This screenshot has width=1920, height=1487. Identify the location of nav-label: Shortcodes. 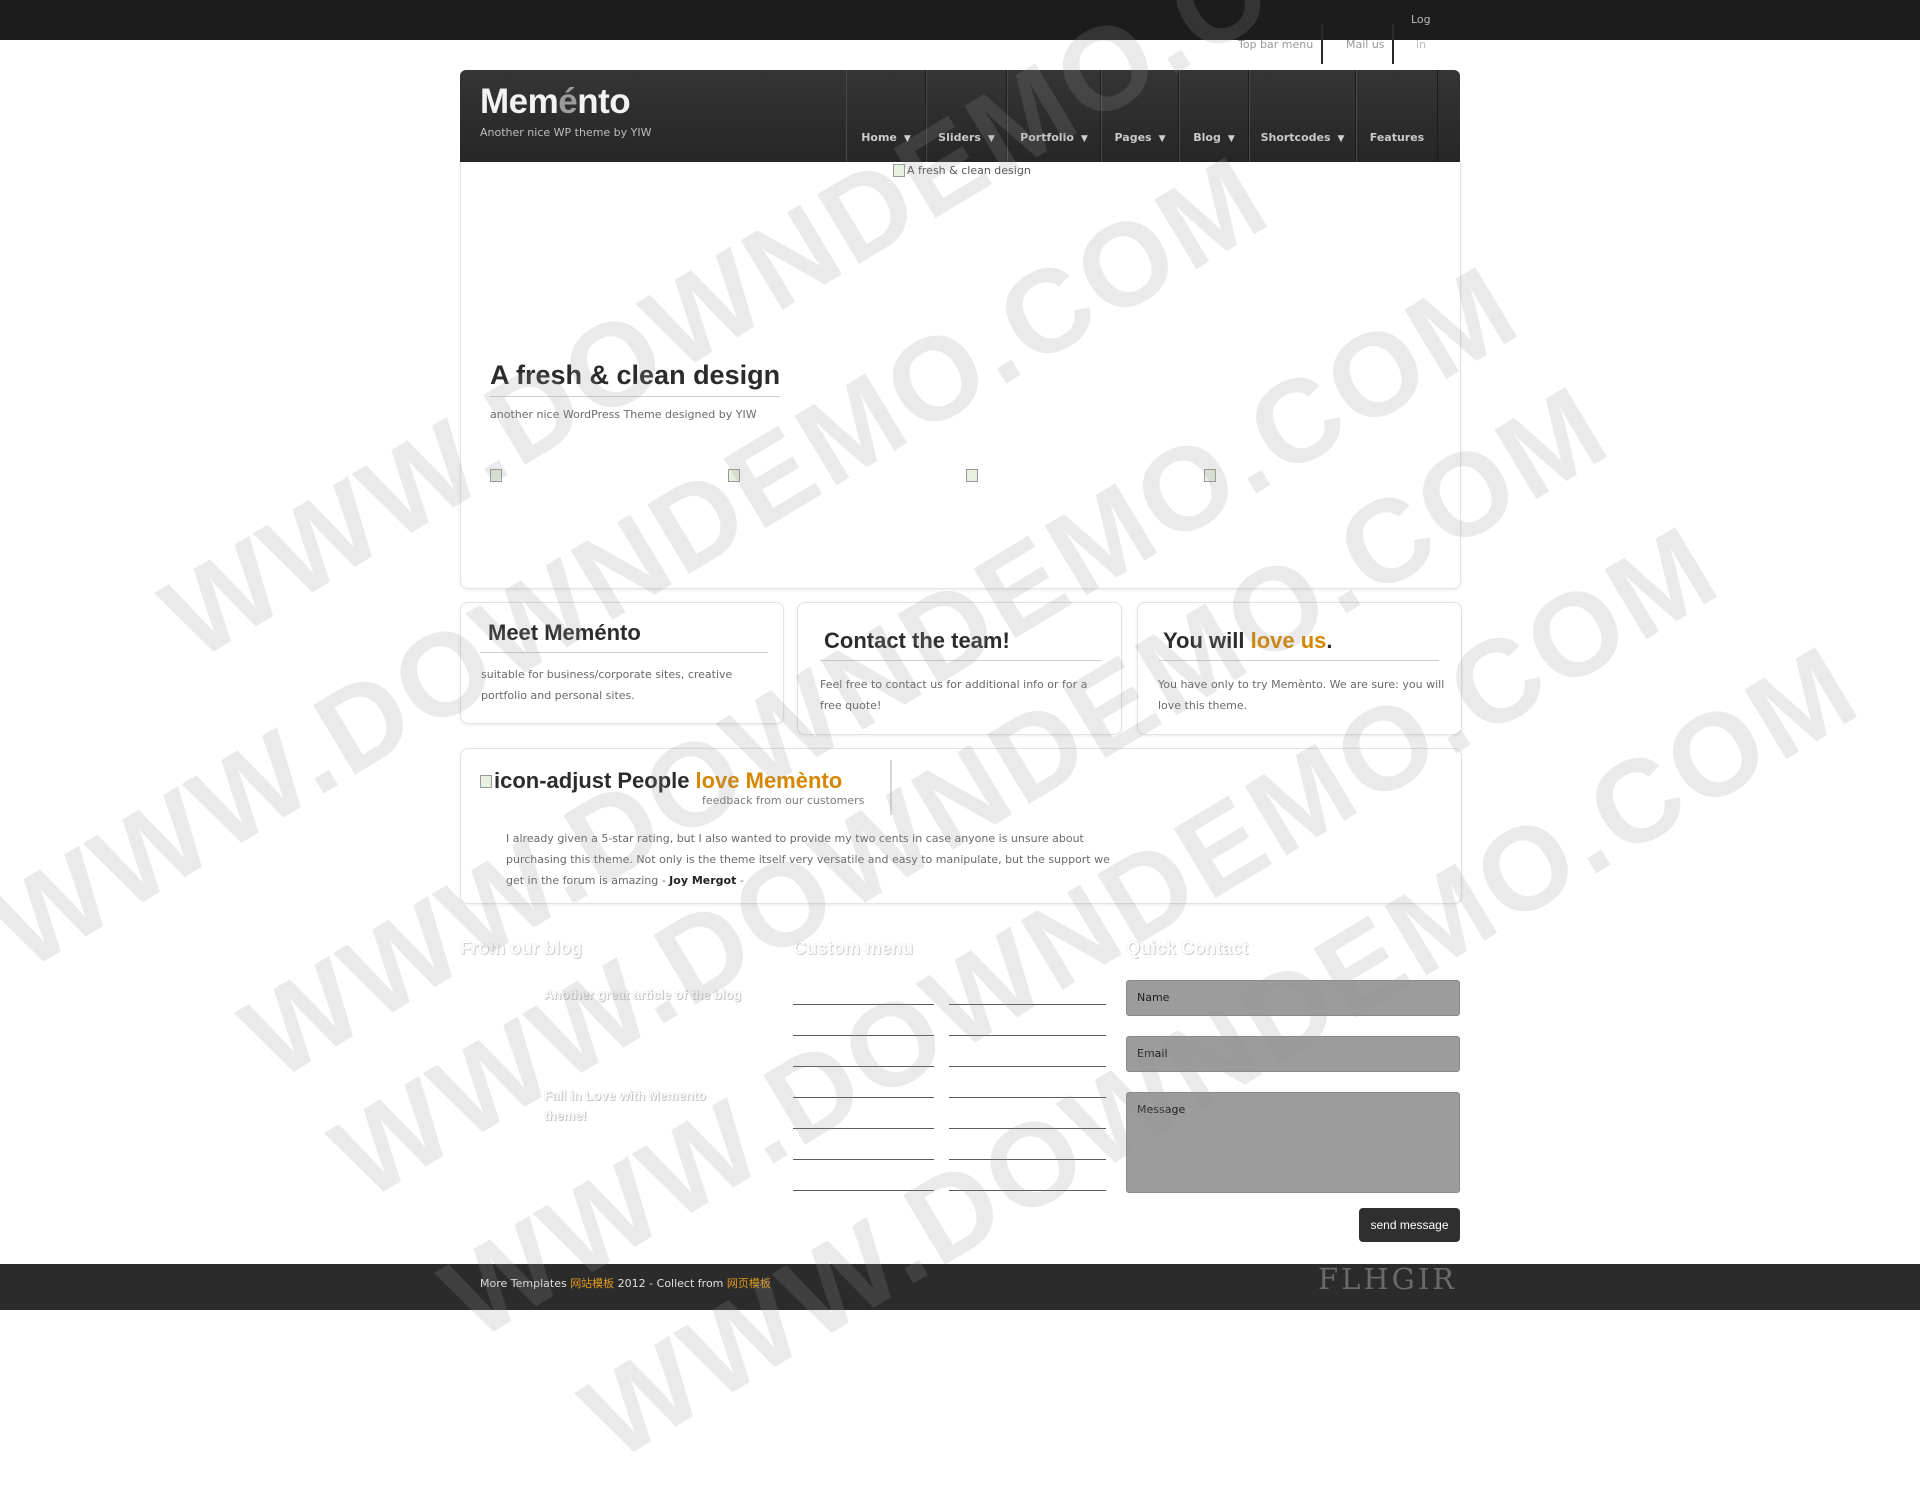
(1295, 137).